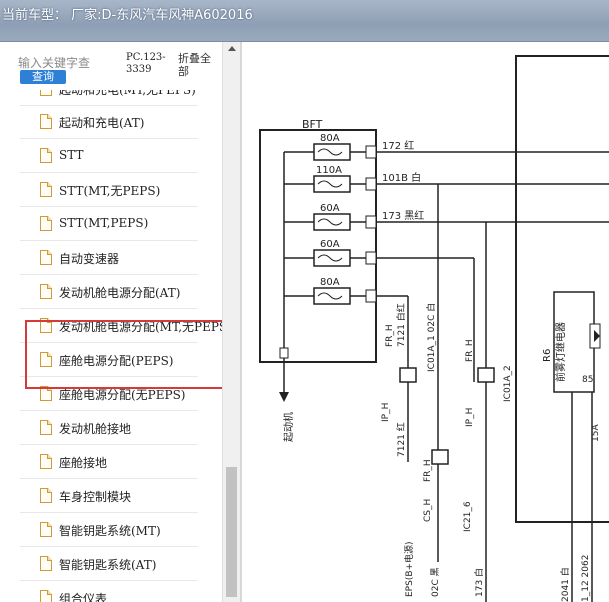 Image resolution: width=609 pixels, height=602 pixels. I want to click on fuse-row: 80A 172 红, so click(446, 147).